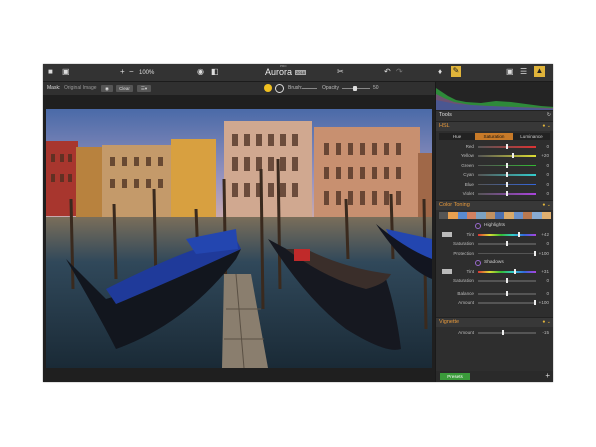 This screenshot has width=596, height=447. What do you see at coordinates (494, 115) in the screenshot?
I see `tools-header: Tools ↻` at bounding box center [494, 115].